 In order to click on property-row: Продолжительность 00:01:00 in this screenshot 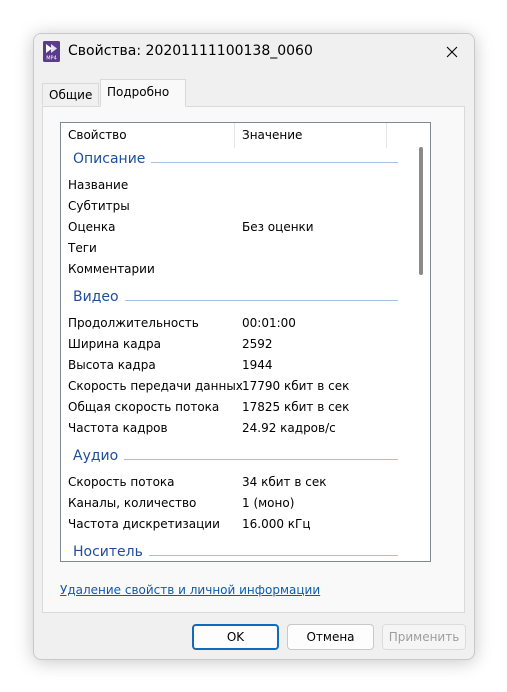, I will do `click(236, 323)`.